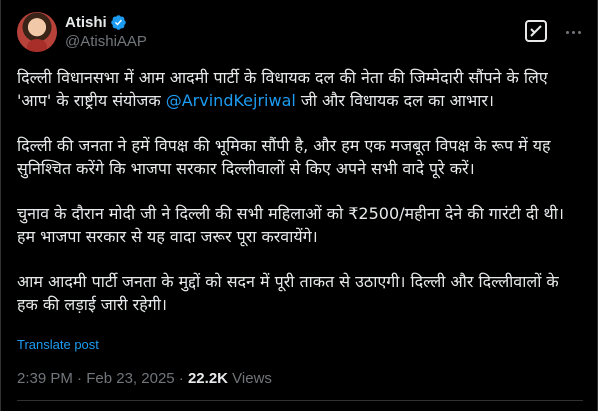 This screenshot has height=411, width=598. Describe the element at coordinates (118, 22) in the screenshot. I see `verified-badge-icon` at that location.